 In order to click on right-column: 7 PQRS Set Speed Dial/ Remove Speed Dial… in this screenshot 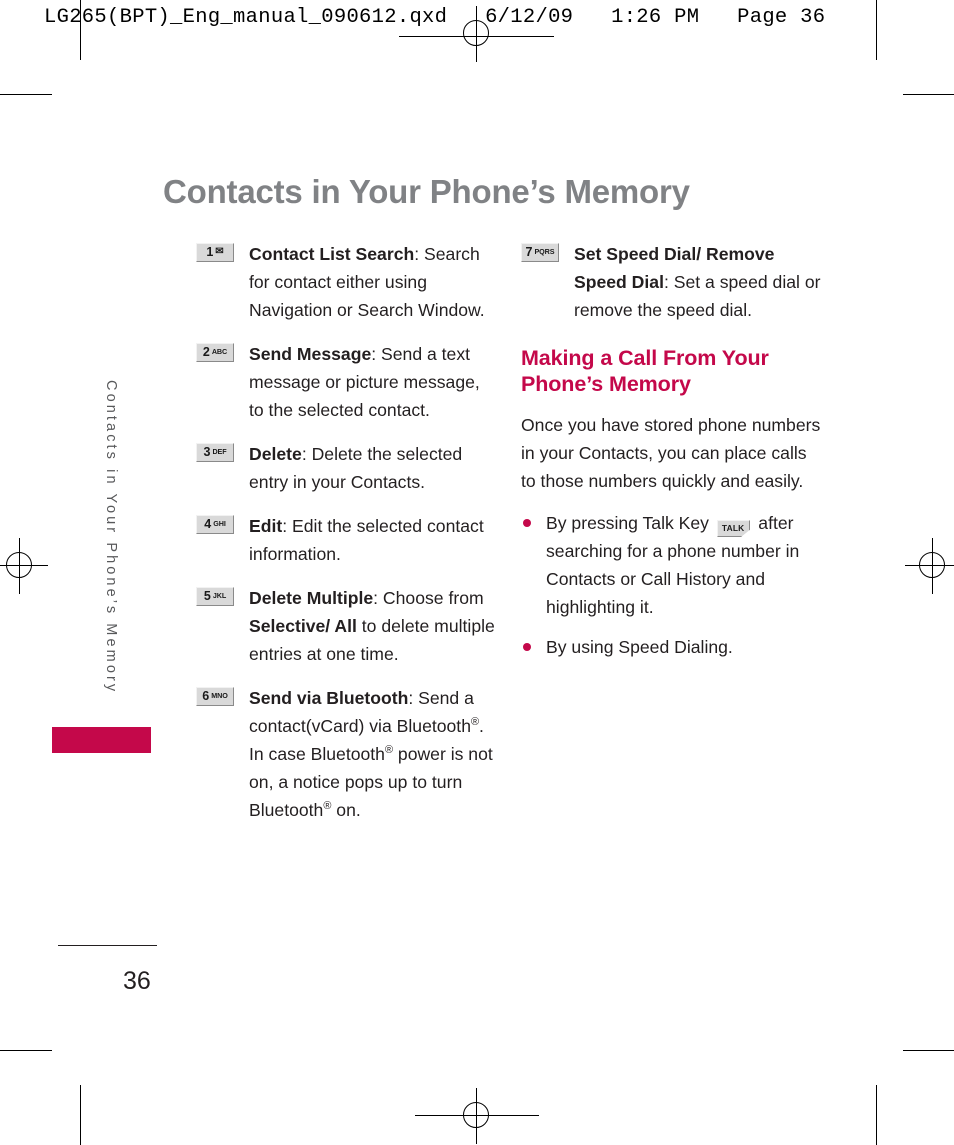, I will do `click(671, 456)`.